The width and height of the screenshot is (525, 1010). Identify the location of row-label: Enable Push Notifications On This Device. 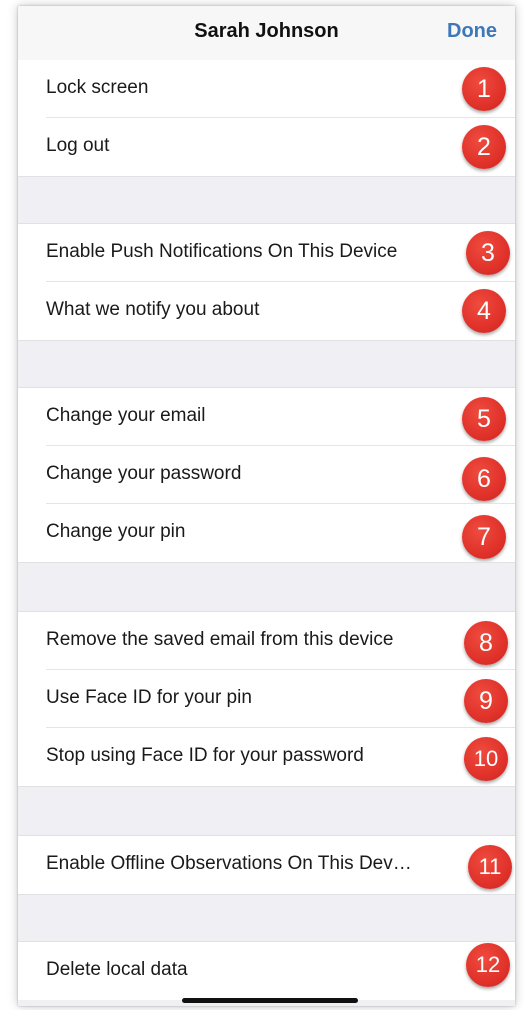
(222, 251).